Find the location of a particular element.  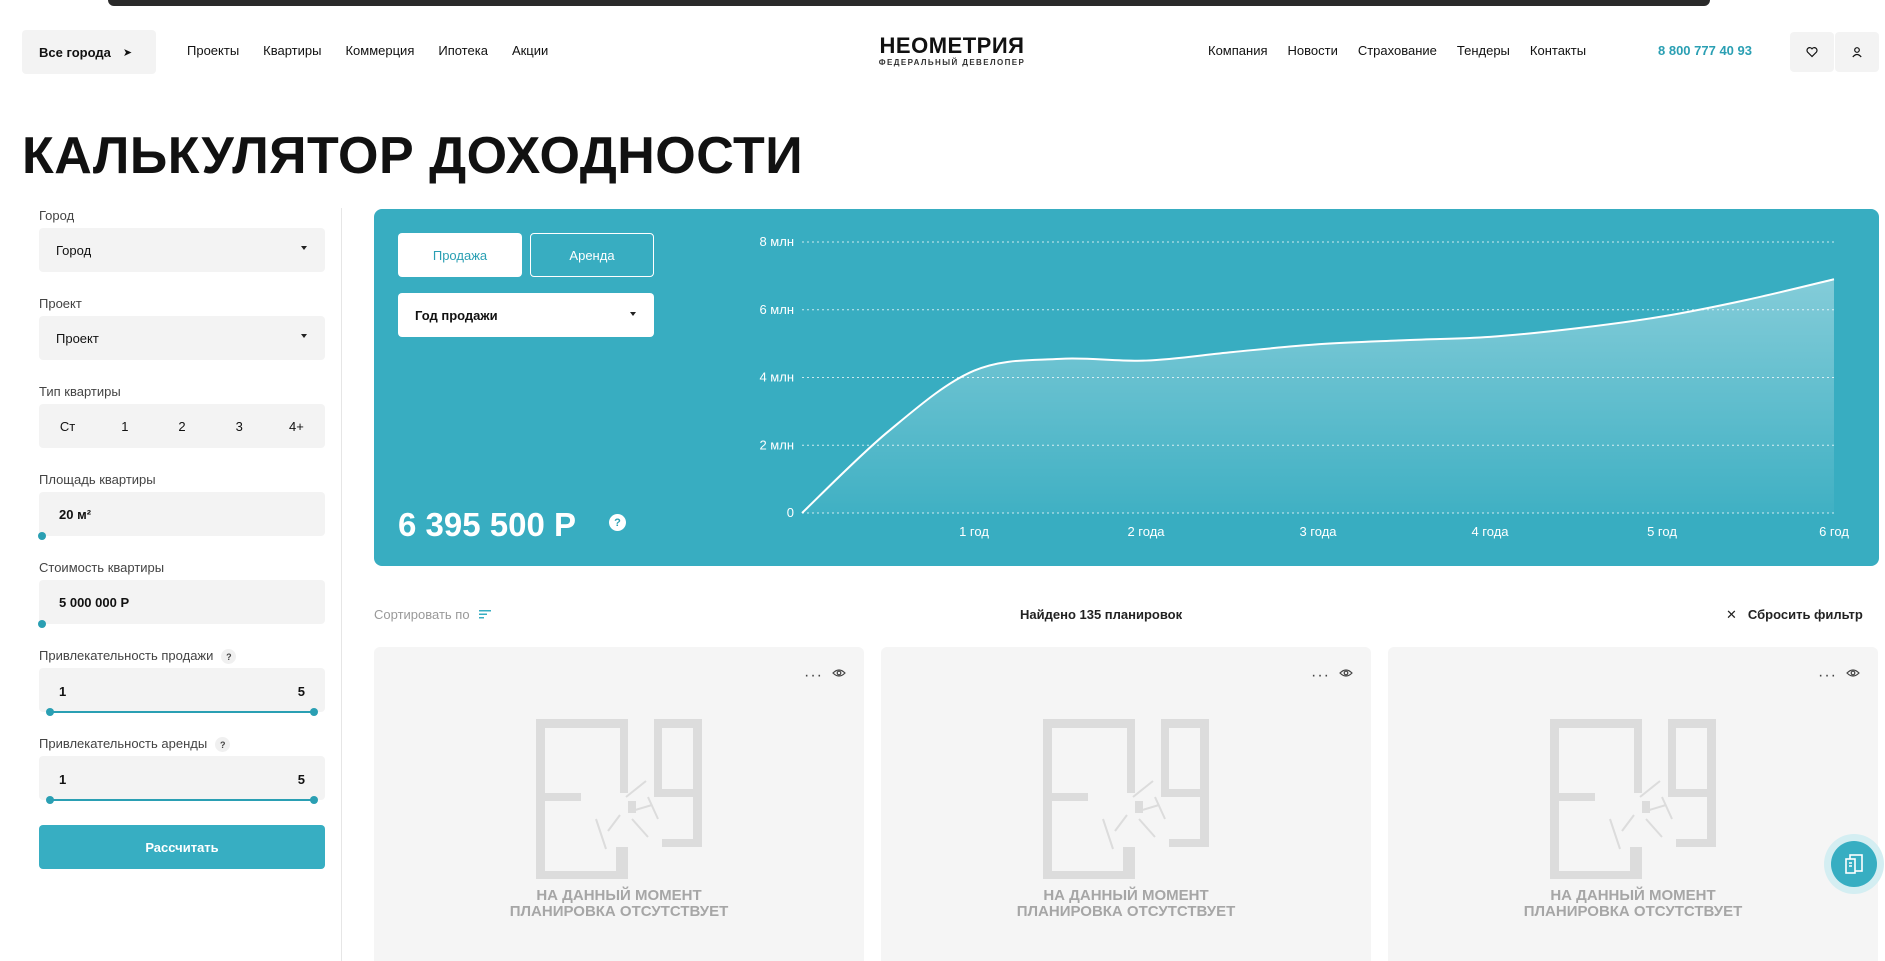

no-plan-message: НА ДАННЫЙ МОМЕНТ ПЛАНИРОВКА ОТСУТСТВУЕТ is located at coordinates (619, 904).